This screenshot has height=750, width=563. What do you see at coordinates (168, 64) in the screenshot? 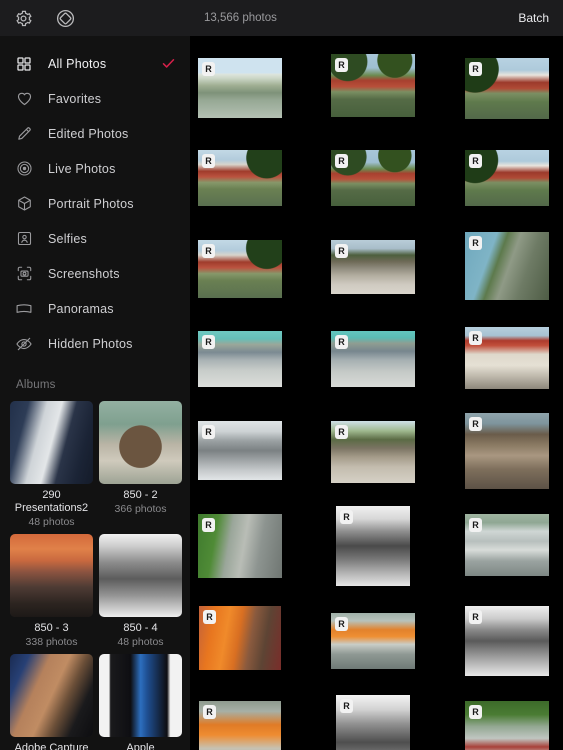
I see `checkmark-icon` at bounding box center [168, 64].